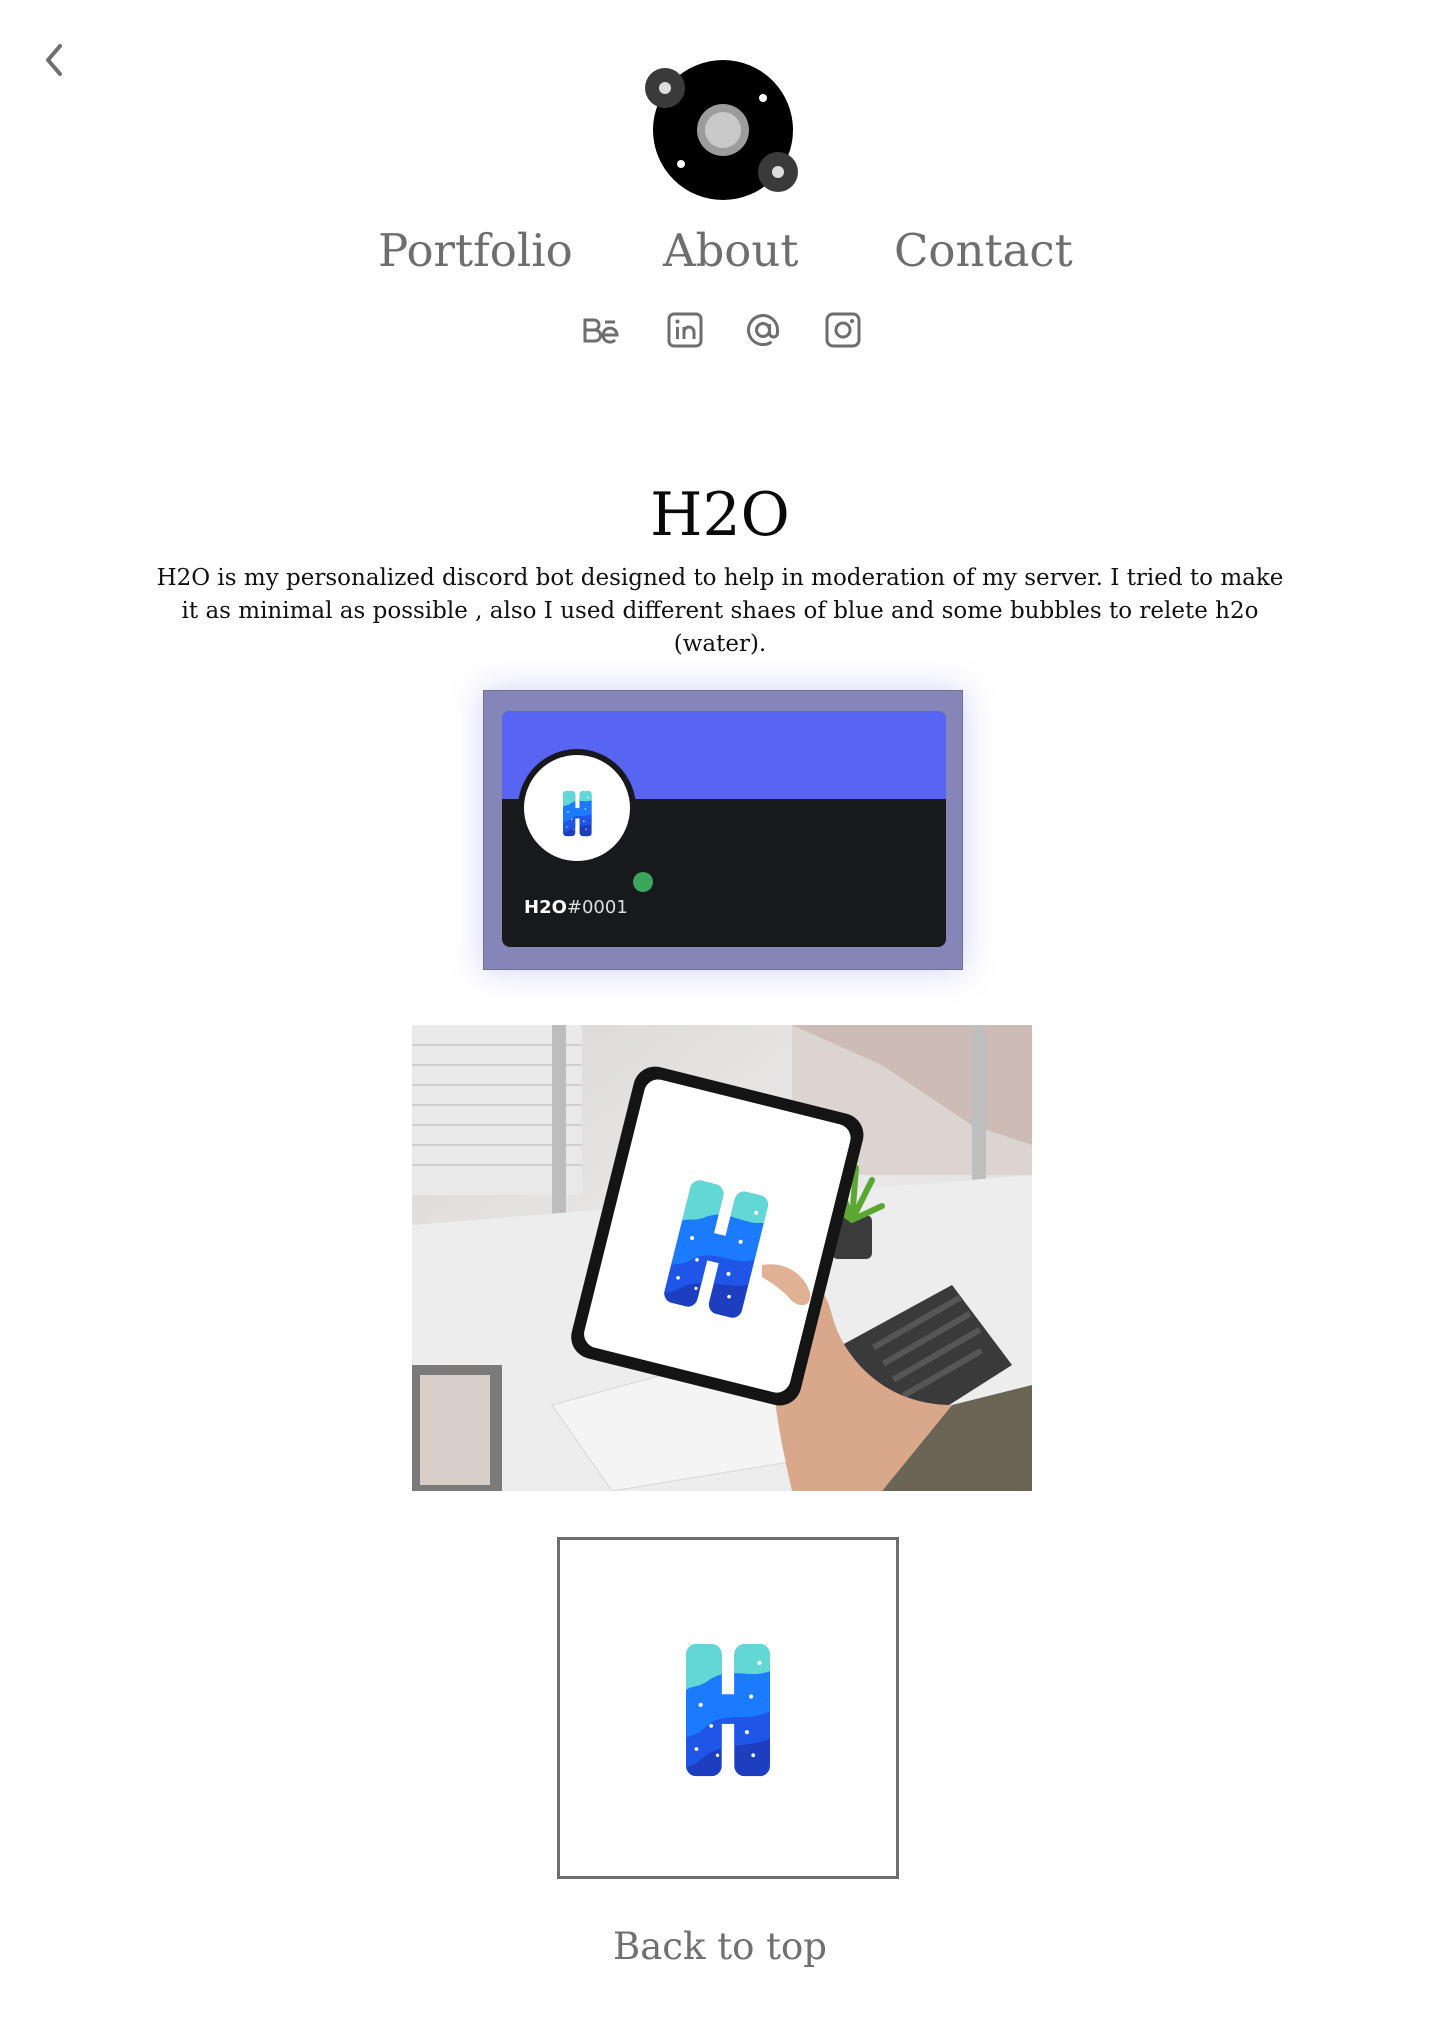 This screenshot has width=1440, height=2043. I want to click on nav-contact: Contact, so click(983, 250).